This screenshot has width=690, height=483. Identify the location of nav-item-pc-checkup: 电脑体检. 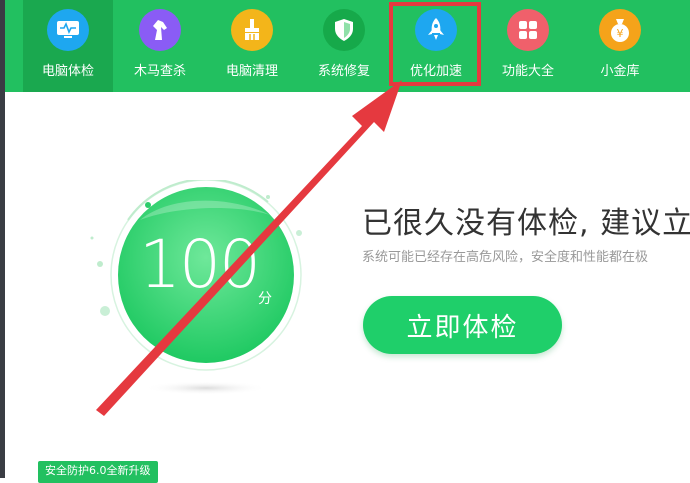
(68, 46).